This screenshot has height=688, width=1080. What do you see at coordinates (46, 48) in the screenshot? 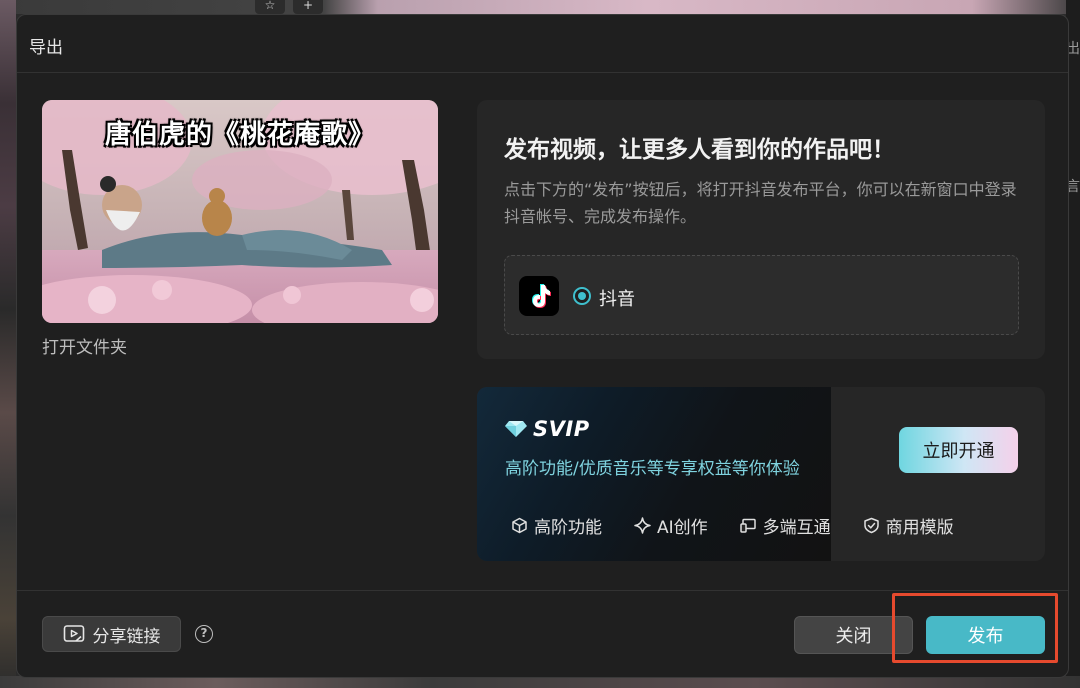
I see `dialog-title: 导出` at bounding box center [46, 48].